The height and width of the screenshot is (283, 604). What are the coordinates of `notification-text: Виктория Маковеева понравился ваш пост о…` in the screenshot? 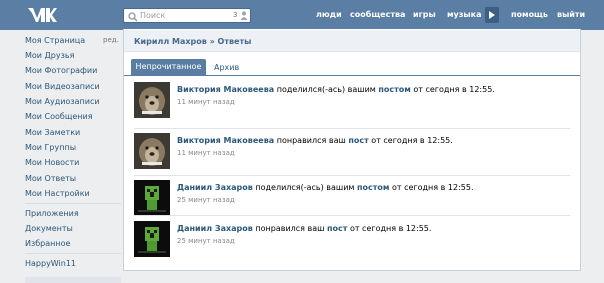 It's located at (315, 140).